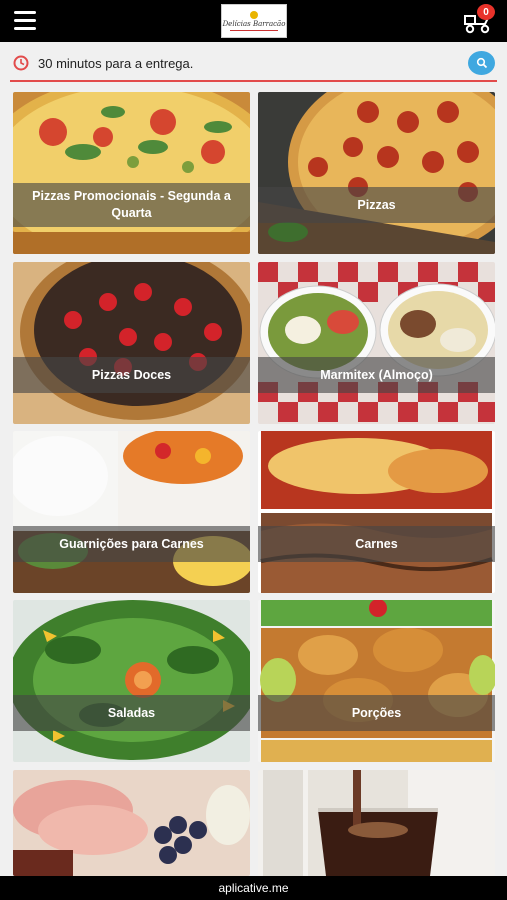 This screenshot has width=507, height=900. I want to click on store-logo: Delícias Barracão, so click(254, 21).